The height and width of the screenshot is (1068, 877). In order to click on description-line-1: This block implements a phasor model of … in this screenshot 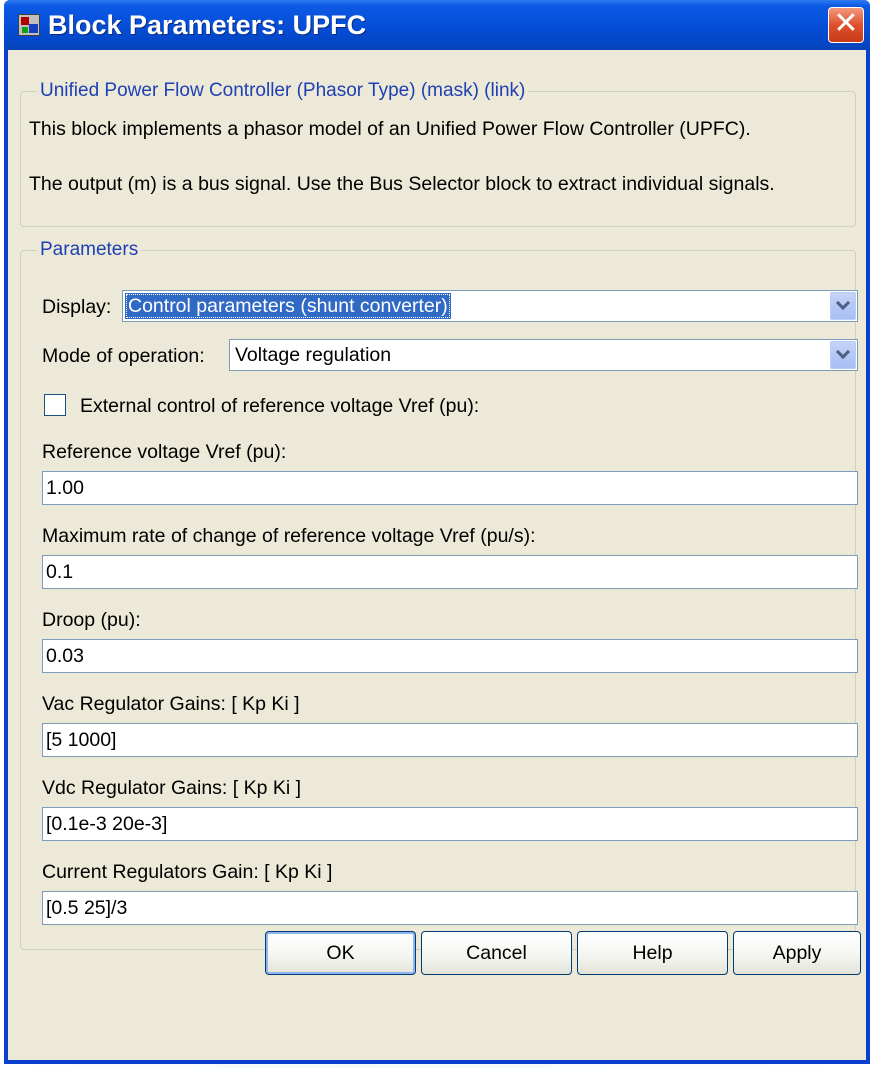, I will do `click(390, 129)`.